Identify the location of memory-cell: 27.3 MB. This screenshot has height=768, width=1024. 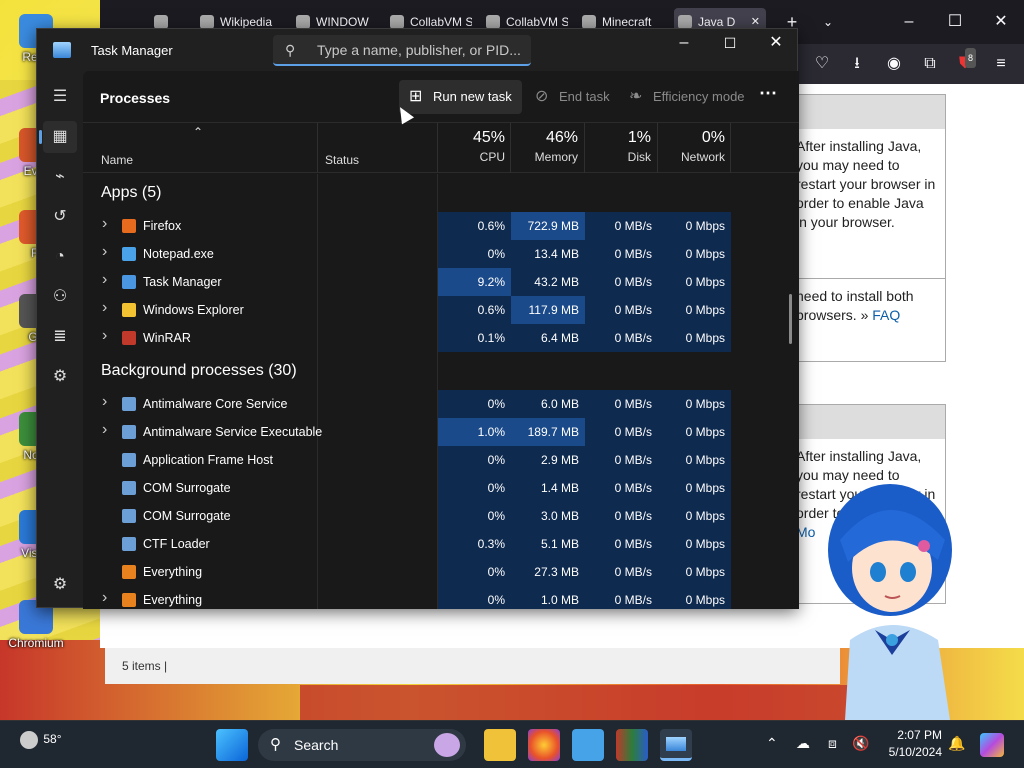
(548, 572).